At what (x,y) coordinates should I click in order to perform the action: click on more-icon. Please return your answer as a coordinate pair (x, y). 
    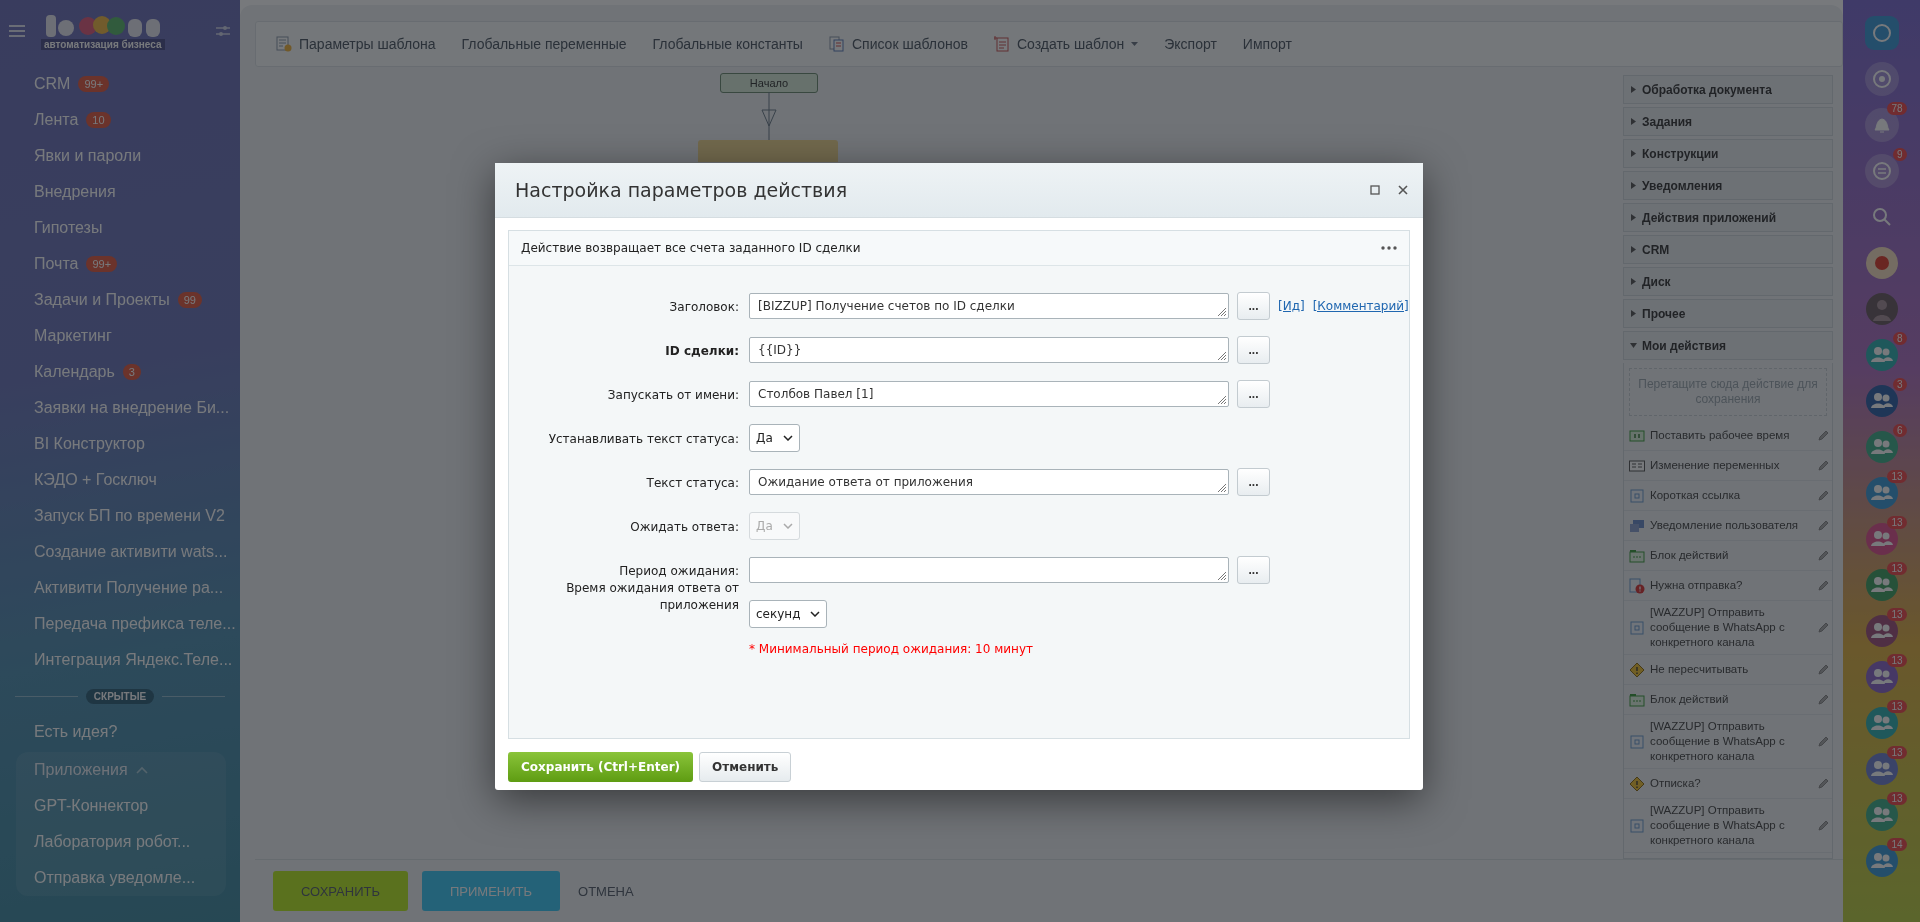
    Looking at the image, I should click on (1389, 248).